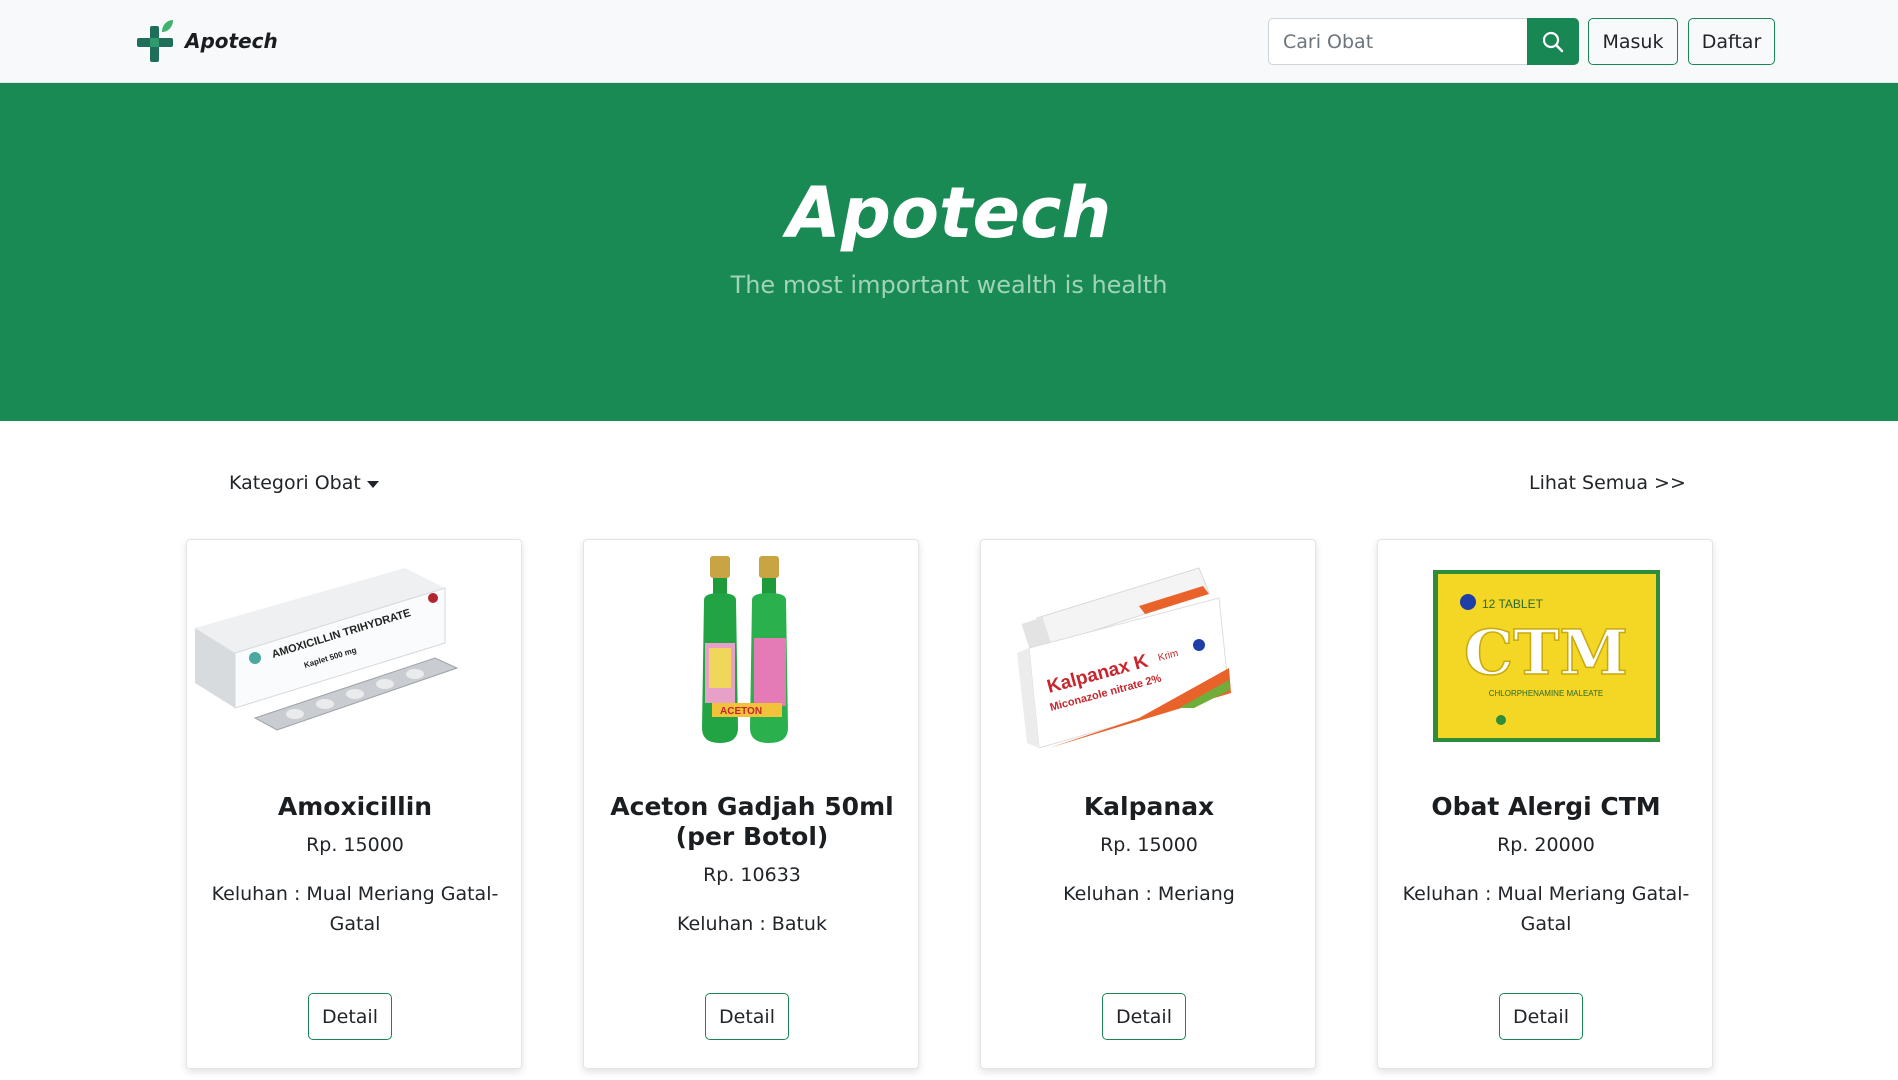 The image size is (1898, 1080). Describe the element at coordinates (1124, 657) in the screenshot. I see `kalpanax-tube-image: Kalpanax K Krim Miconazole nitrate 2%` at that location.